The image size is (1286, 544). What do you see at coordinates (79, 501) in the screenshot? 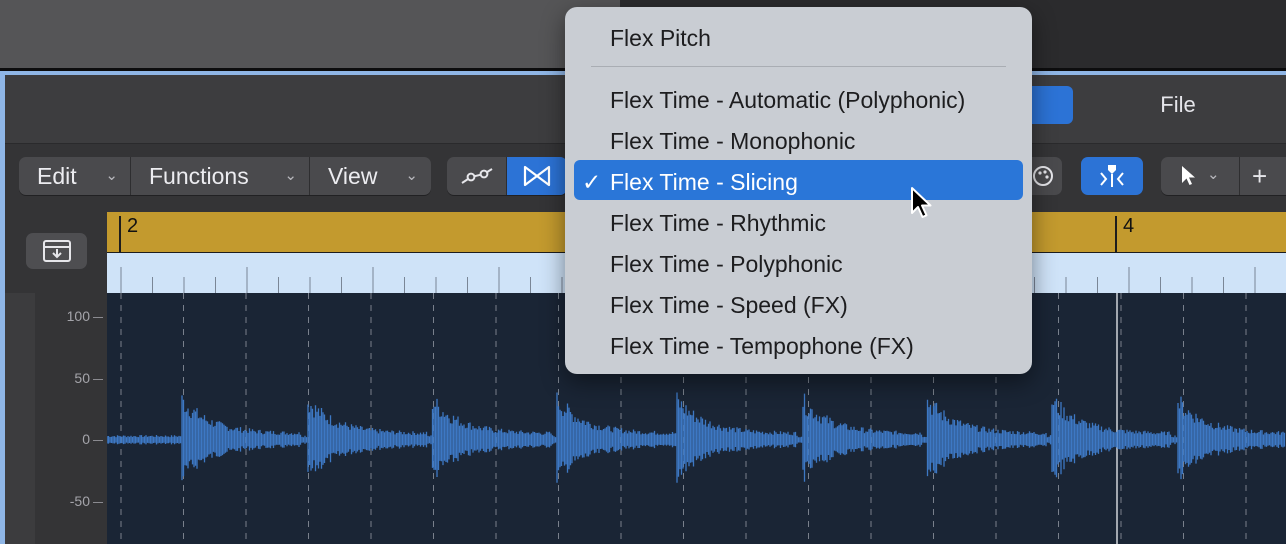
I see `amplitude-label: -50` at bounding box center [79, 501].